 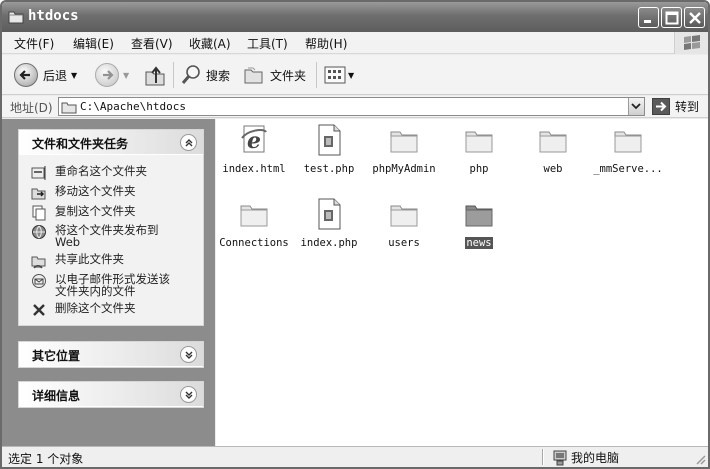 I want to click on file-tasks-title: 文件和文件夹任务, so click(x=80, y=144).